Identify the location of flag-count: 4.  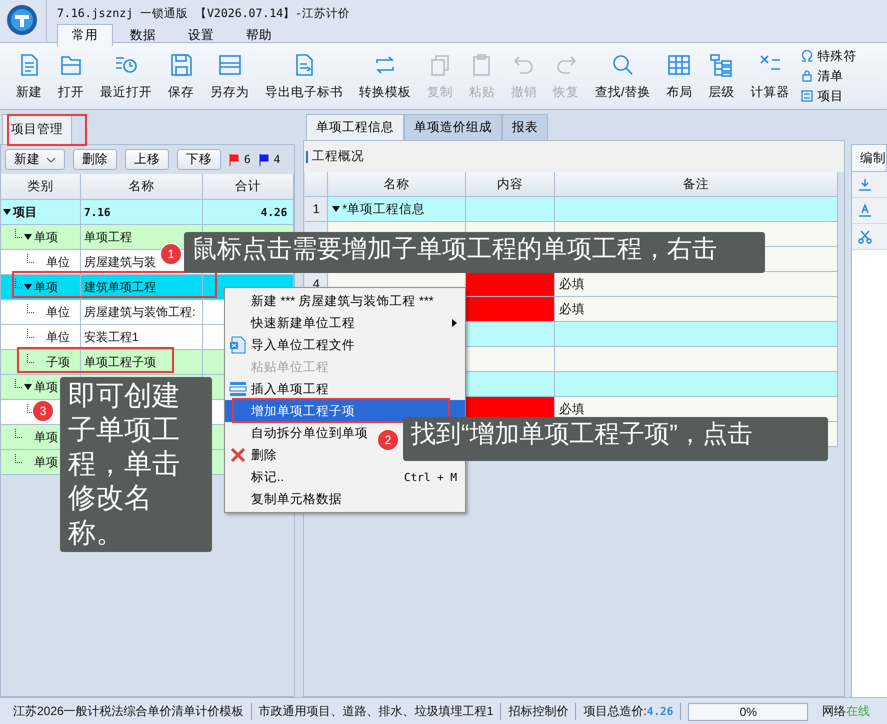
(277, 159).